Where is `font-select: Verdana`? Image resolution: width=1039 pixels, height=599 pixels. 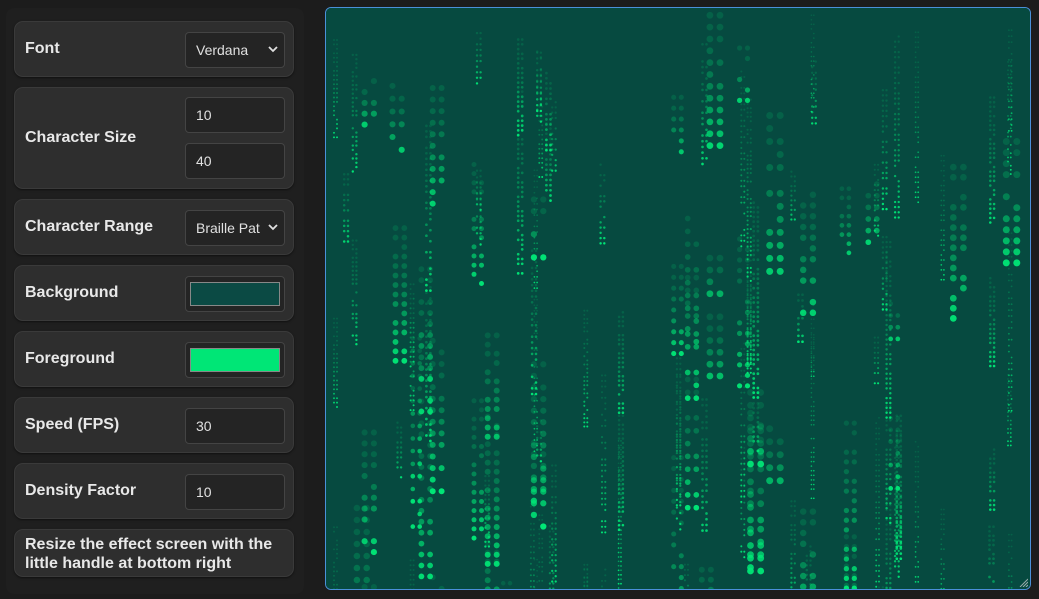
font-select: Verdana is located at coordinates (235, 50).